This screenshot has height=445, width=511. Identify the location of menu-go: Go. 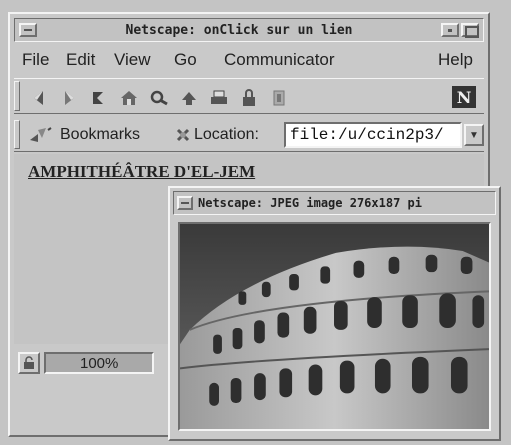
(185, 60).